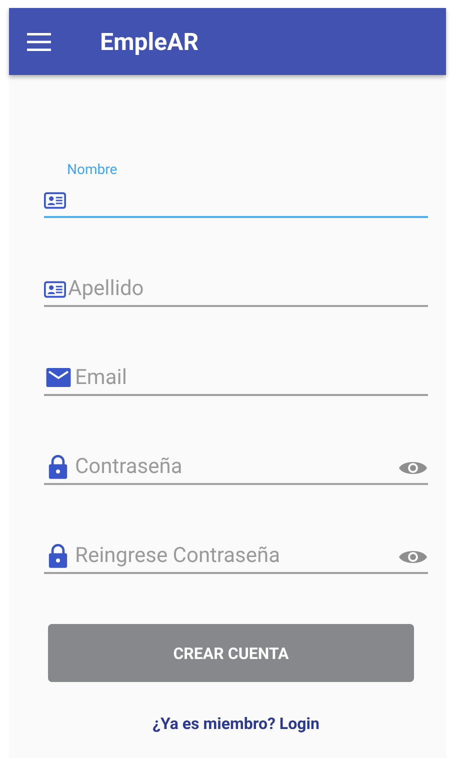  Describe the element at coordinates (236, 723) in the screenshot. I see `login-link: ¿Ya es miembro? Login` at that location.